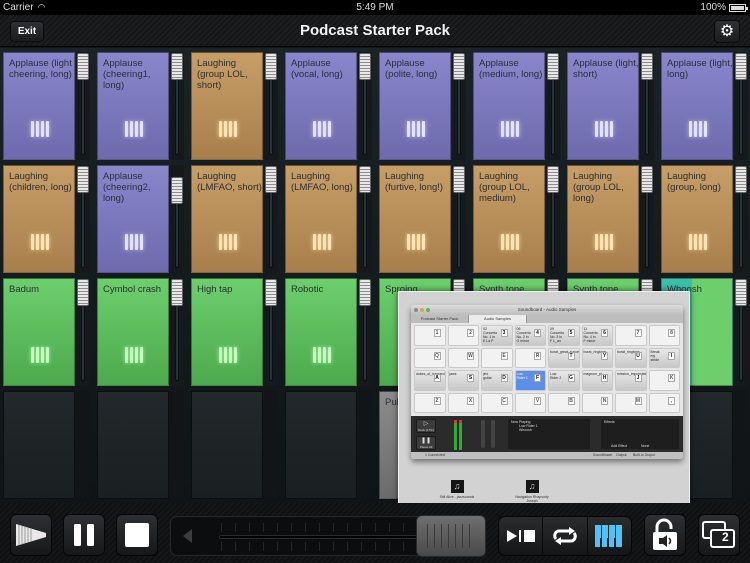 Image resolution: width=750 pixels, height=563 pixels. What do you see at coordinates (321, 106) in the screenshot?
I see `sound-pad-button: Applause (vocal, long)` at bounding box center [321, 106].